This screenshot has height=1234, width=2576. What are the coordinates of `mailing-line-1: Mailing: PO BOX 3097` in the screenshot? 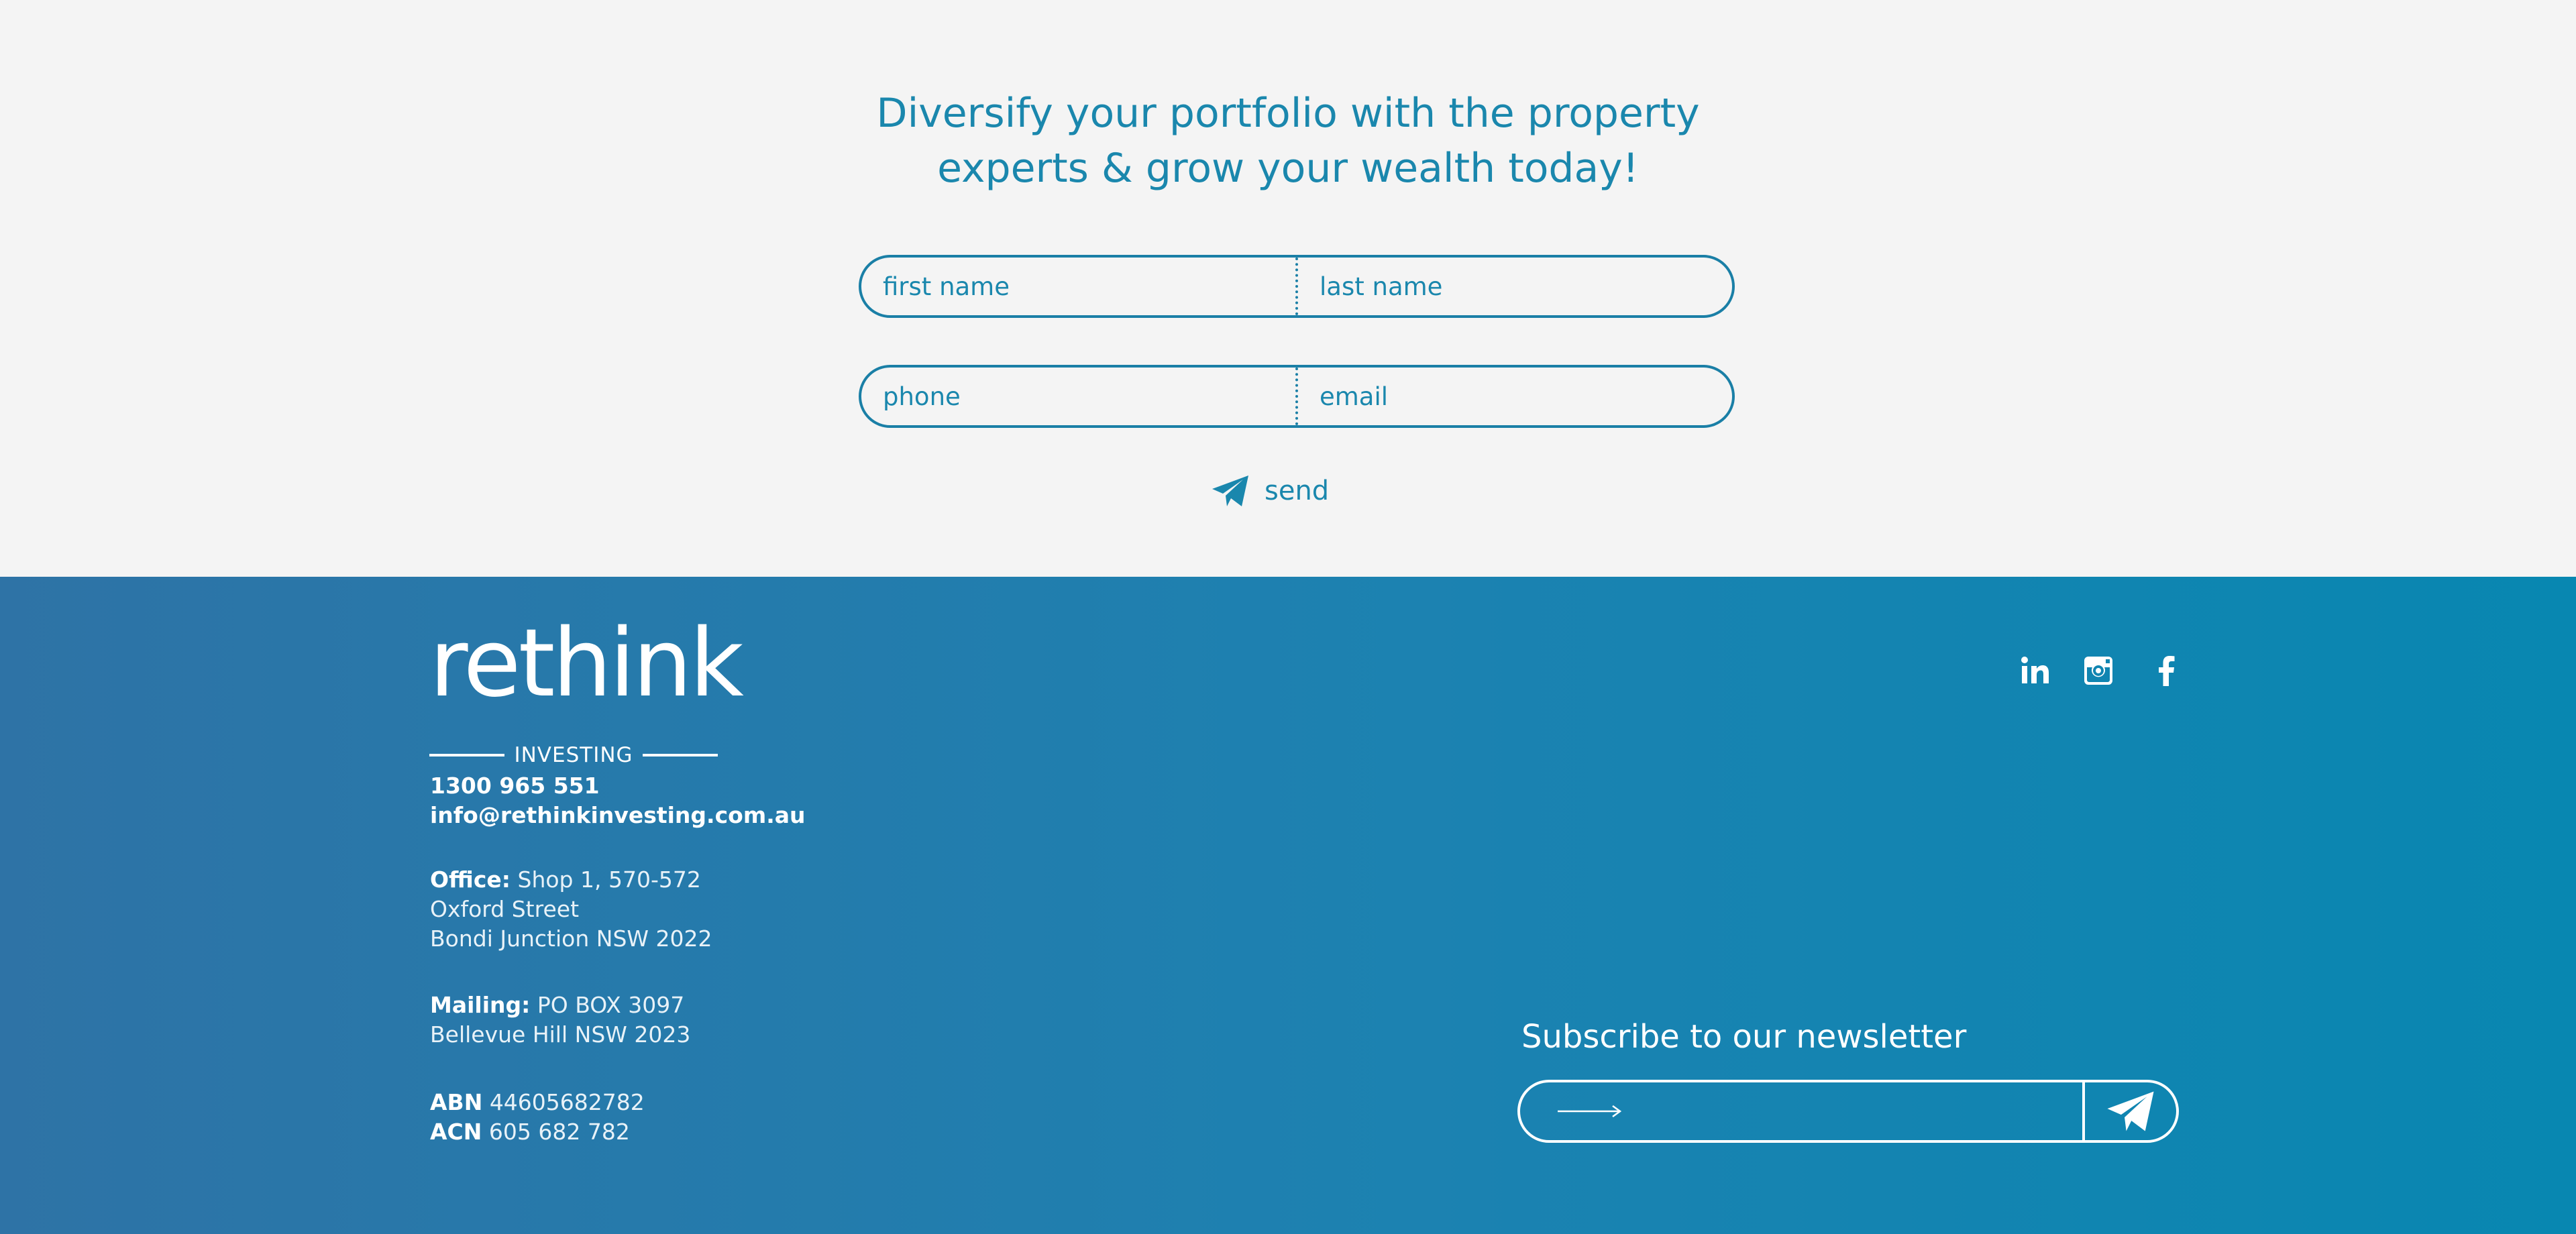 It's located at (560, 1005).